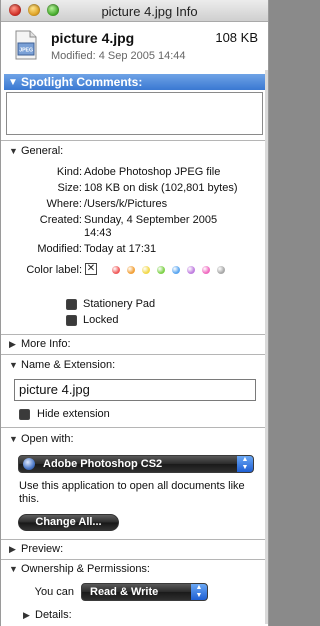 The image size is (320, 626). What do you see at coordinates (29, 464) in the screenshot?
I see `photoshop-app-icon` at bounding box center [29, 464].